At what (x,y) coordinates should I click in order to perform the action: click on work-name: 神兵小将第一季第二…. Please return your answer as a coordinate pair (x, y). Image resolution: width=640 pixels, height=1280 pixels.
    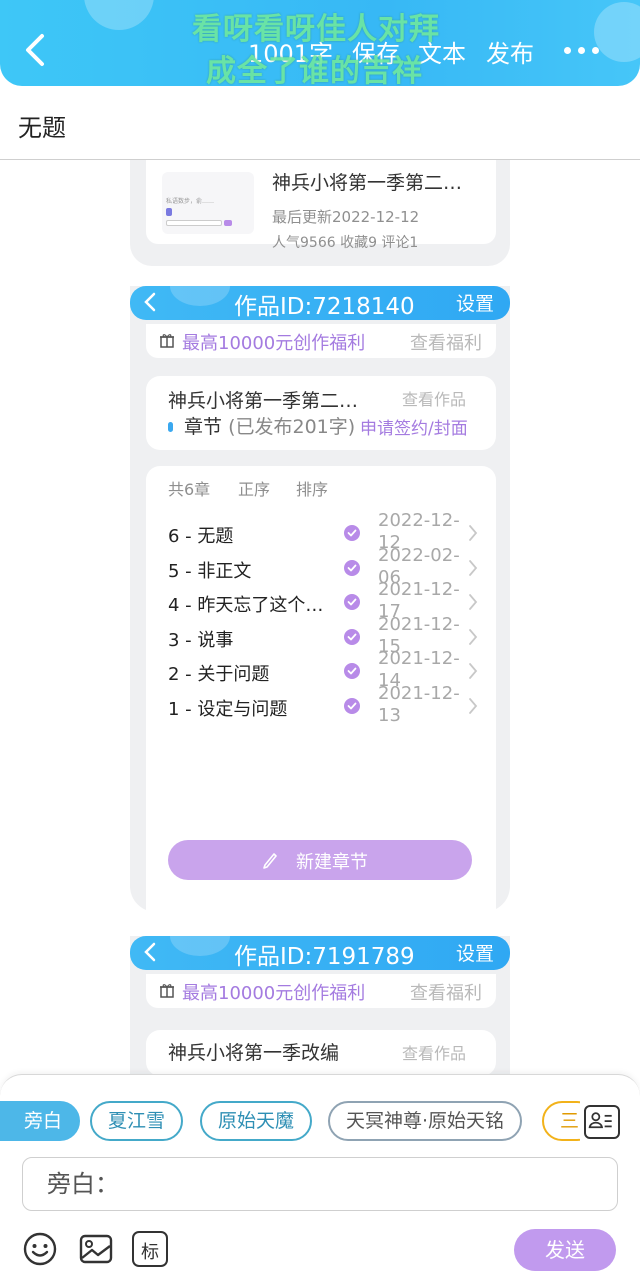
    Looking at the image, I should click on (263, 401).